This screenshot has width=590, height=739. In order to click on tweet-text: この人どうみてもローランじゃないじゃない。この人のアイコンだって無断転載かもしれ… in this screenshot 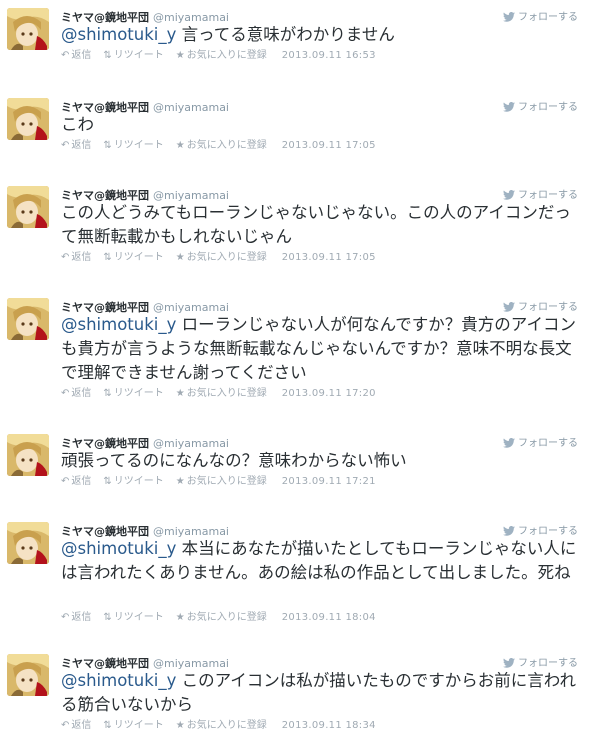, I will do `click(321, 225)`.